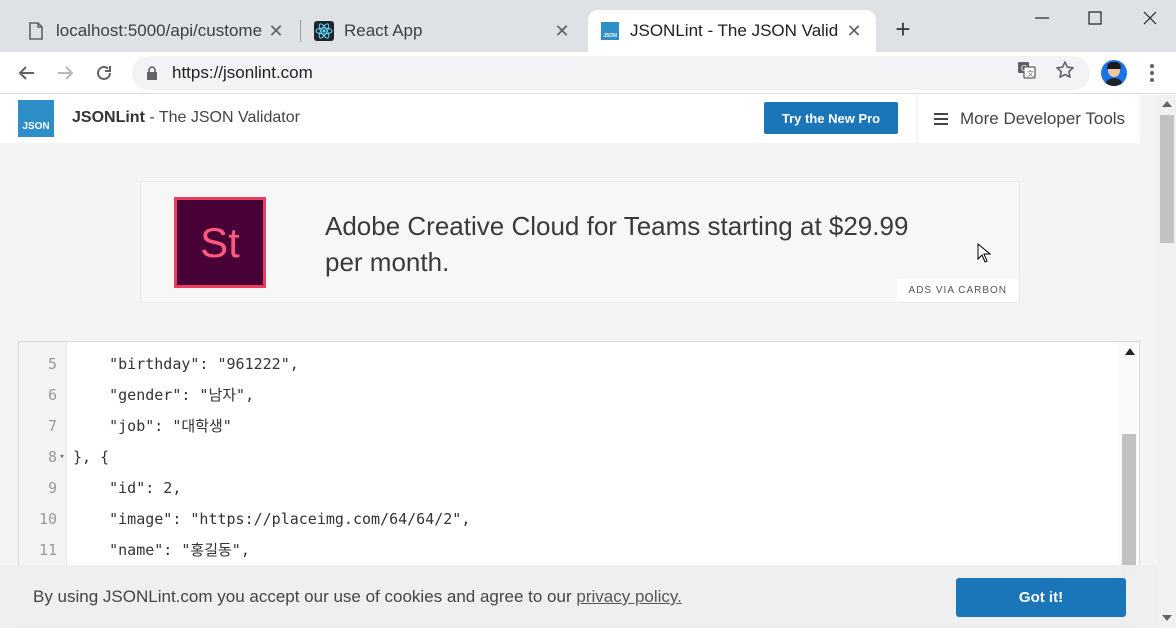 This screenshot has width=1176, height=628. Describe the element at coordinates (957, 290) in the screenshot. I see `ads-via-carbon-label: ADS VIA CARBON` at that location.